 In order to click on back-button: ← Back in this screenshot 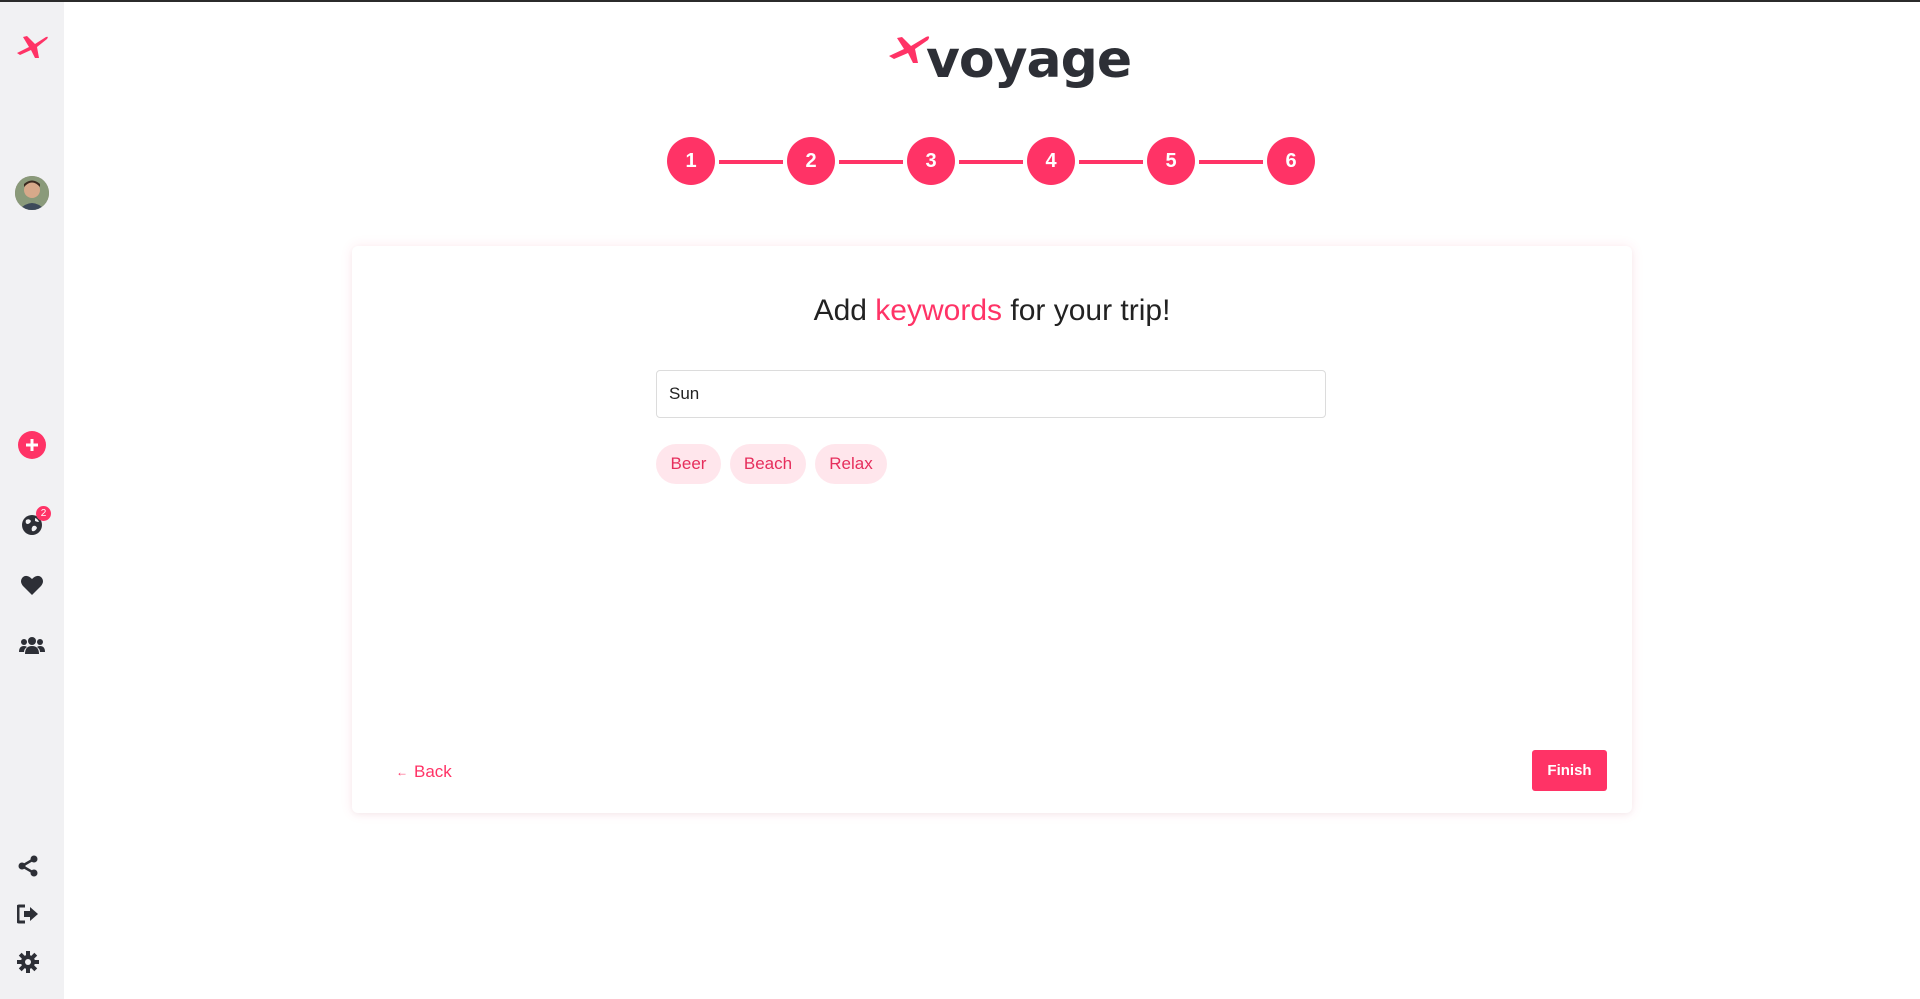, I will do `click(424, 772)`.